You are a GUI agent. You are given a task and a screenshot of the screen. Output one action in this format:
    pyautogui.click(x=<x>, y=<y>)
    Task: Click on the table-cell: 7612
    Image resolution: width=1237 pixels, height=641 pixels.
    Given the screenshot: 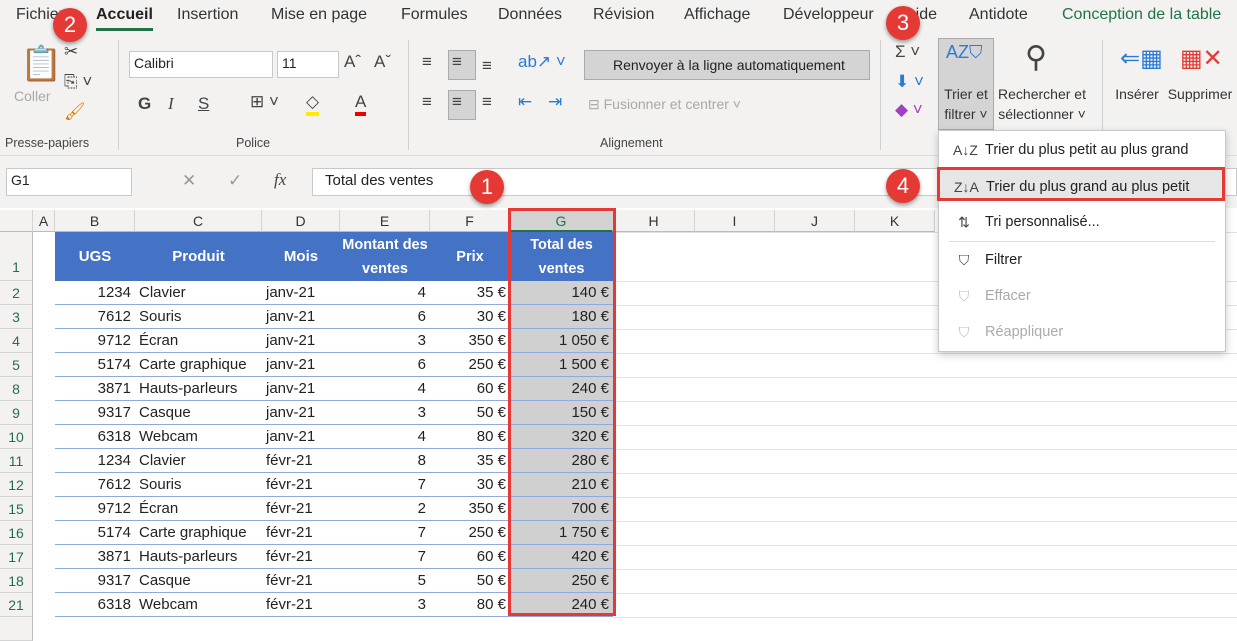 What is the action you would take?
    pyautogui.click(x=95, y=485)
    